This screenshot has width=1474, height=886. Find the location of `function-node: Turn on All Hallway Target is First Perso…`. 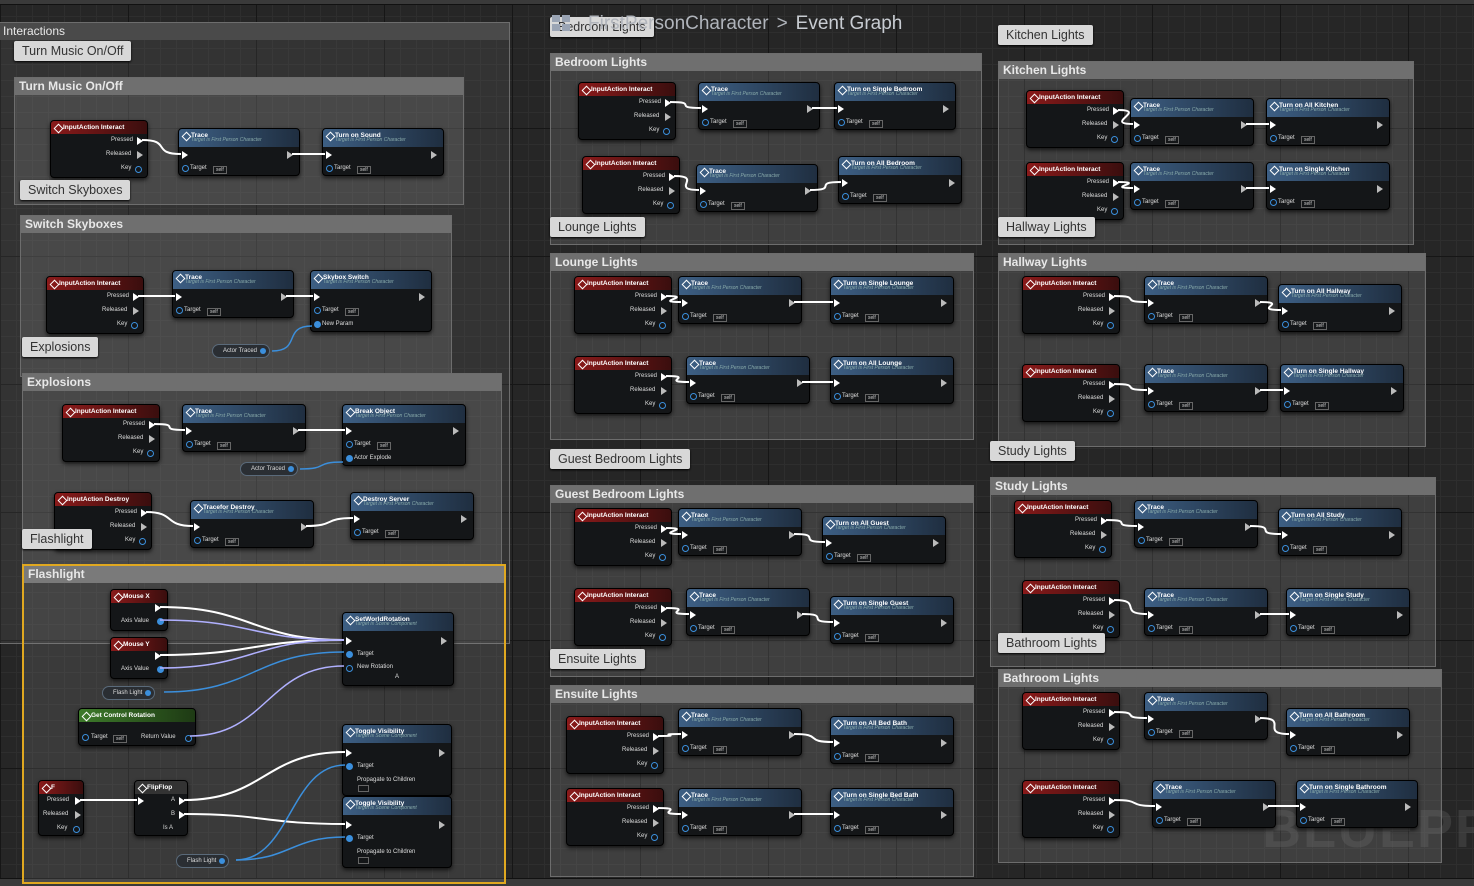

function-node: Turn on All Hallway Target is First Perso… is located at coordinates (1340, 308).